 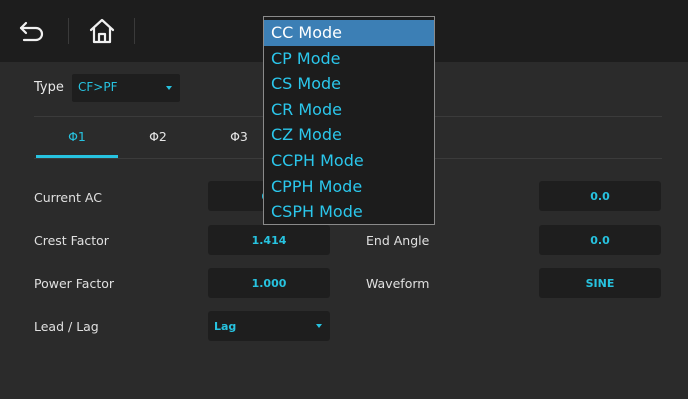 I want to click on crest-factor-field: 1.414, so click(x=269, y=240).